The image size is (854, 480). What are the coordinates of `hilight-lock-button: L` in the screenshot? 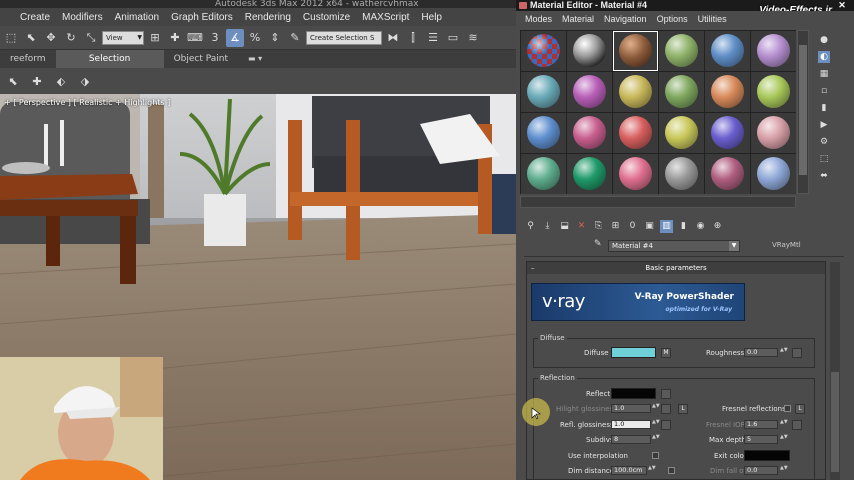 It's located at (683, 409).